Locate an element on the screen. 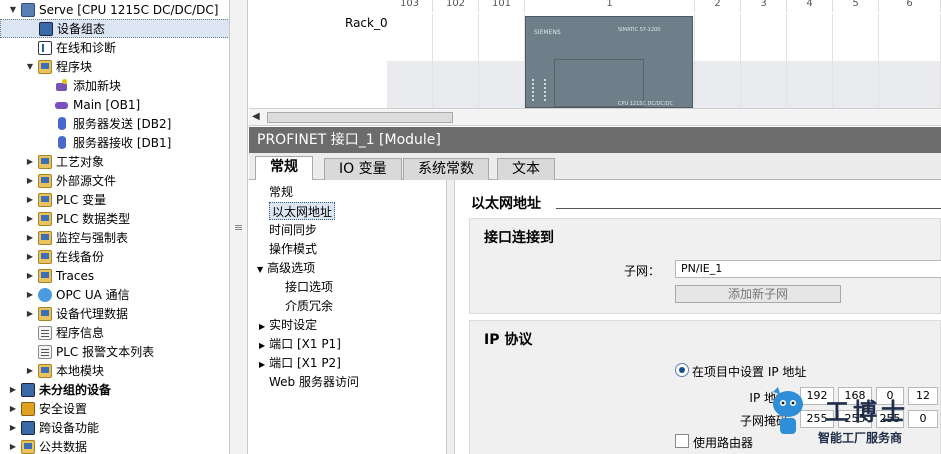 The image size is (941, 454). subnet-select: PN/IE_1 is located at coordinates (808, 269).